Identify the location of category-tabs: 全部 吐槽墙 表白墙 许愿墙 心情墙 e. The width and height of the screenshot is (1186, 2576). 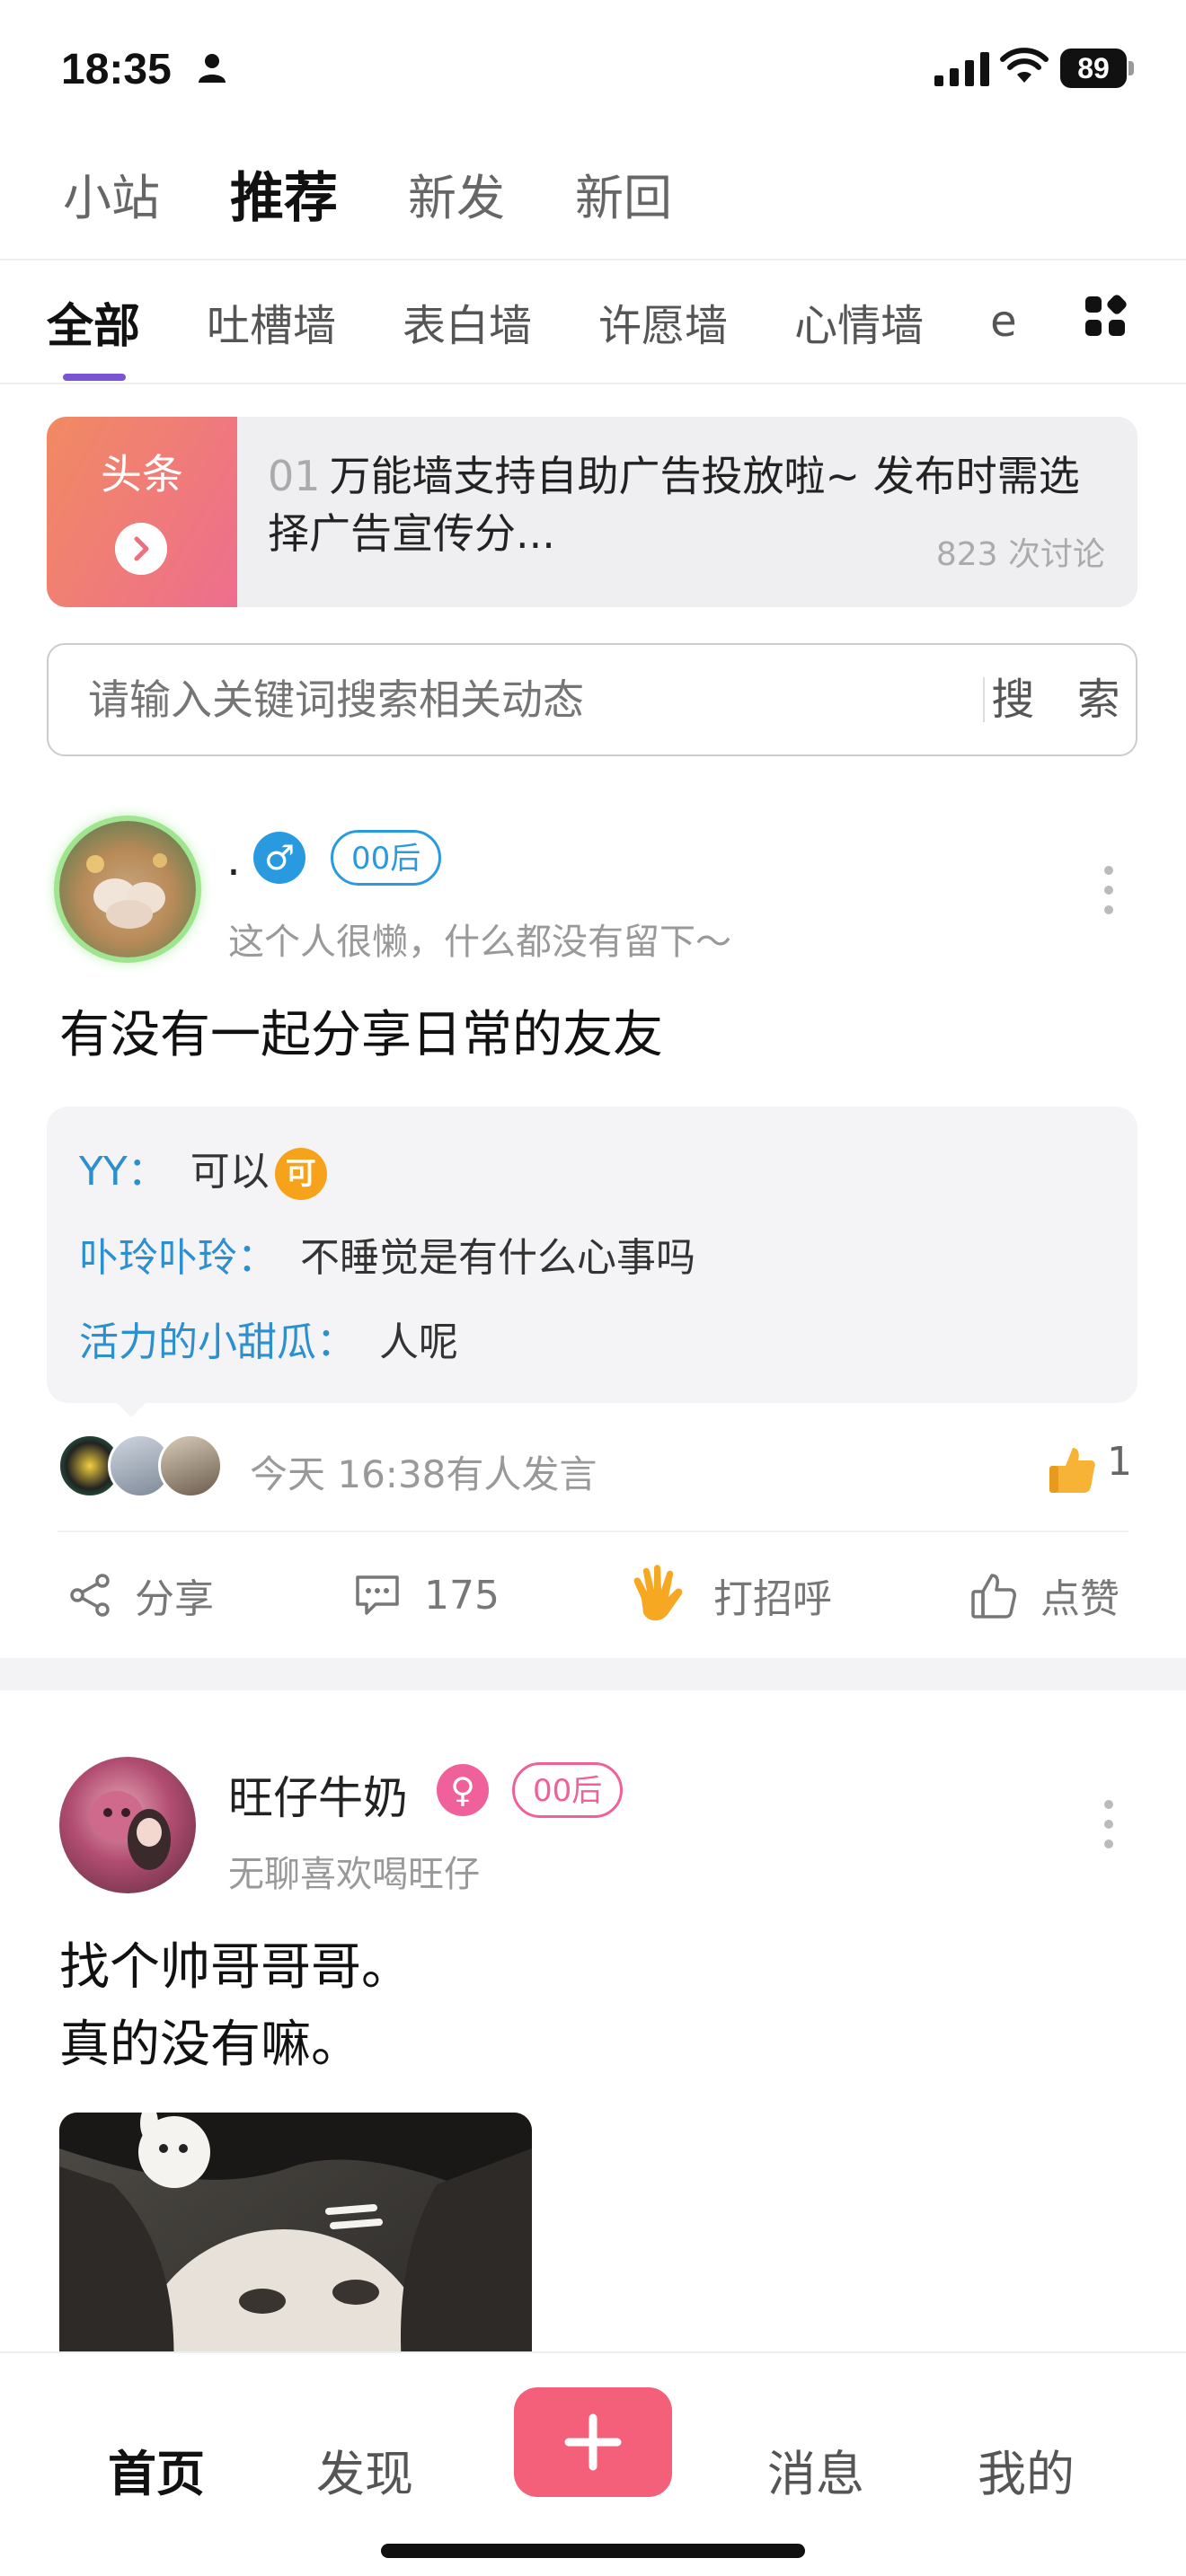
(550, 321).